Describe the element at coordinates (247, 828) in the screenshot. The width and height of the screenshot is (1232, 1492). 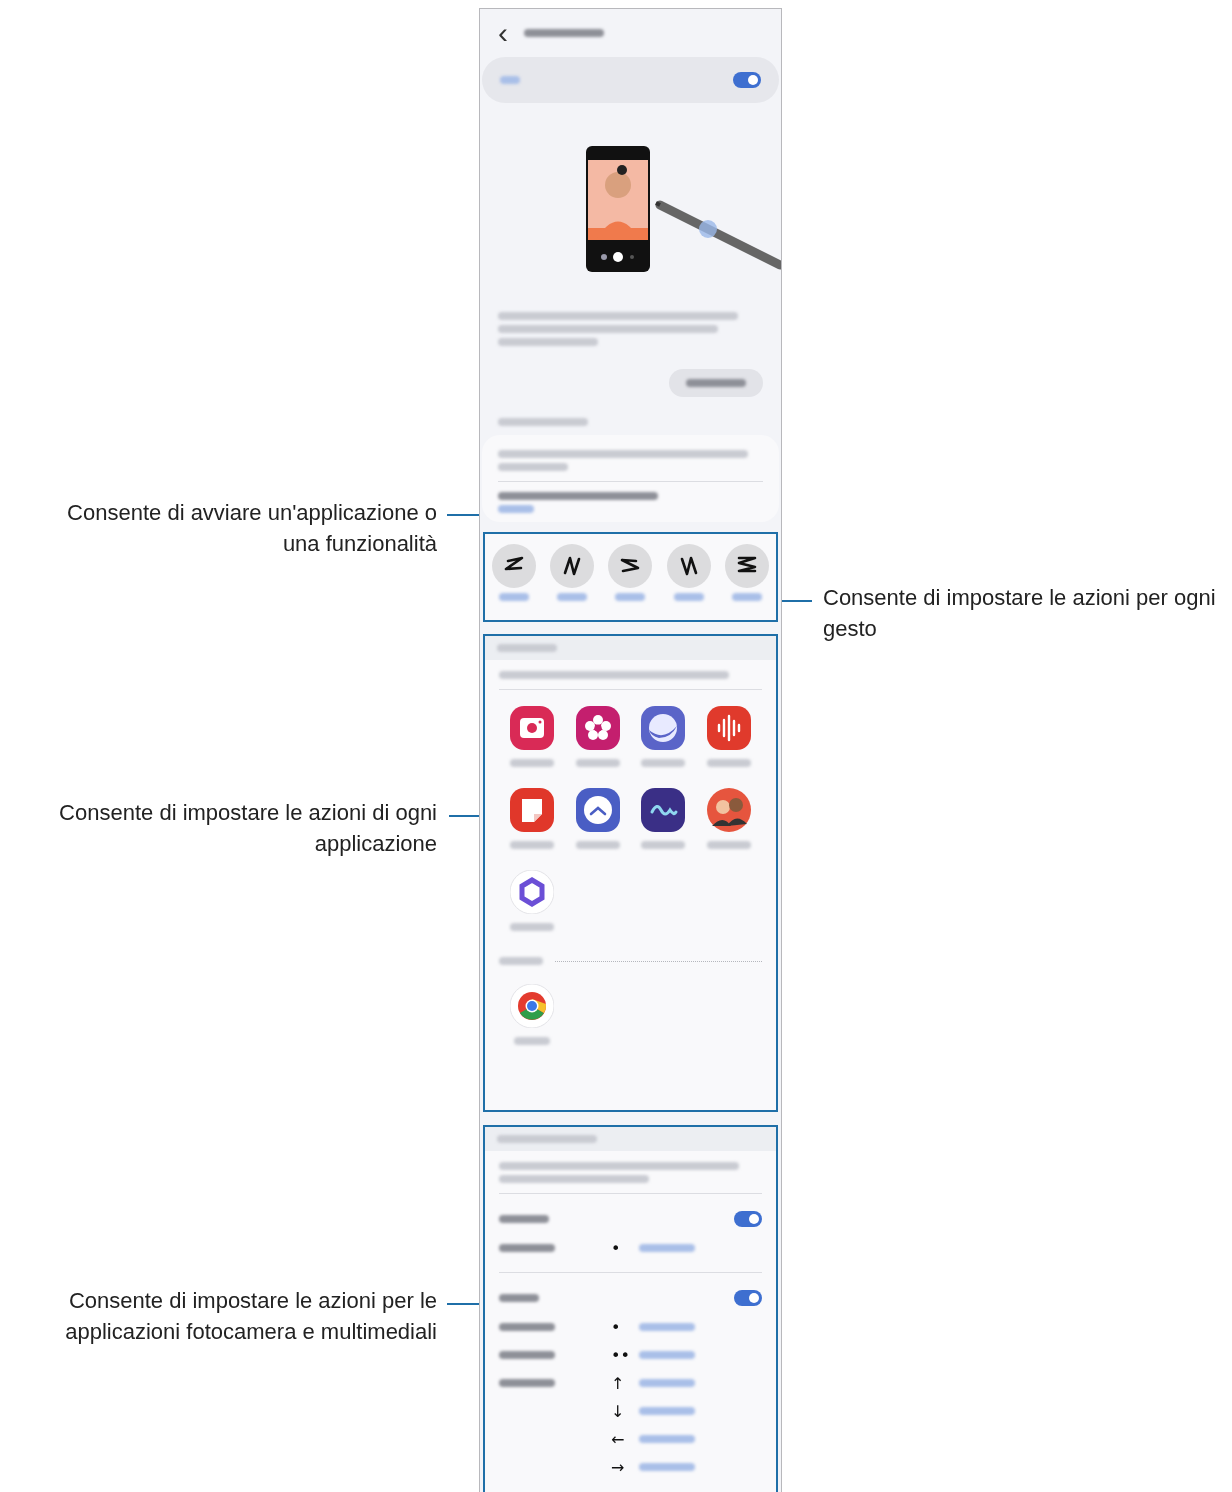
I see `callout-text: Consente di impostare le azioni di ogni applicazione` at that location.